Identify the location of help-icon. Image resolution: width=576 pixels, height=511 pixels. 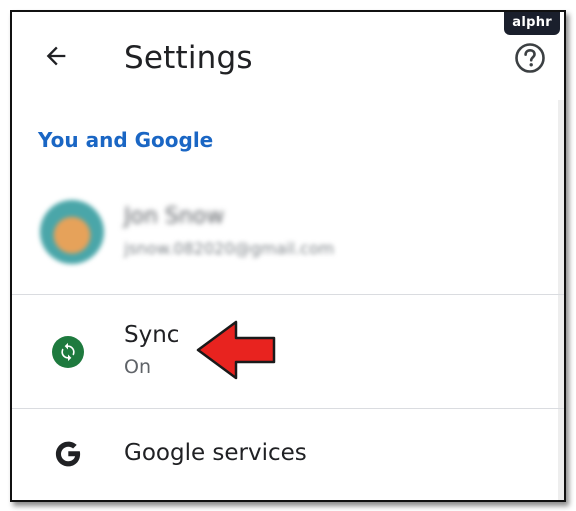
(530, 58).